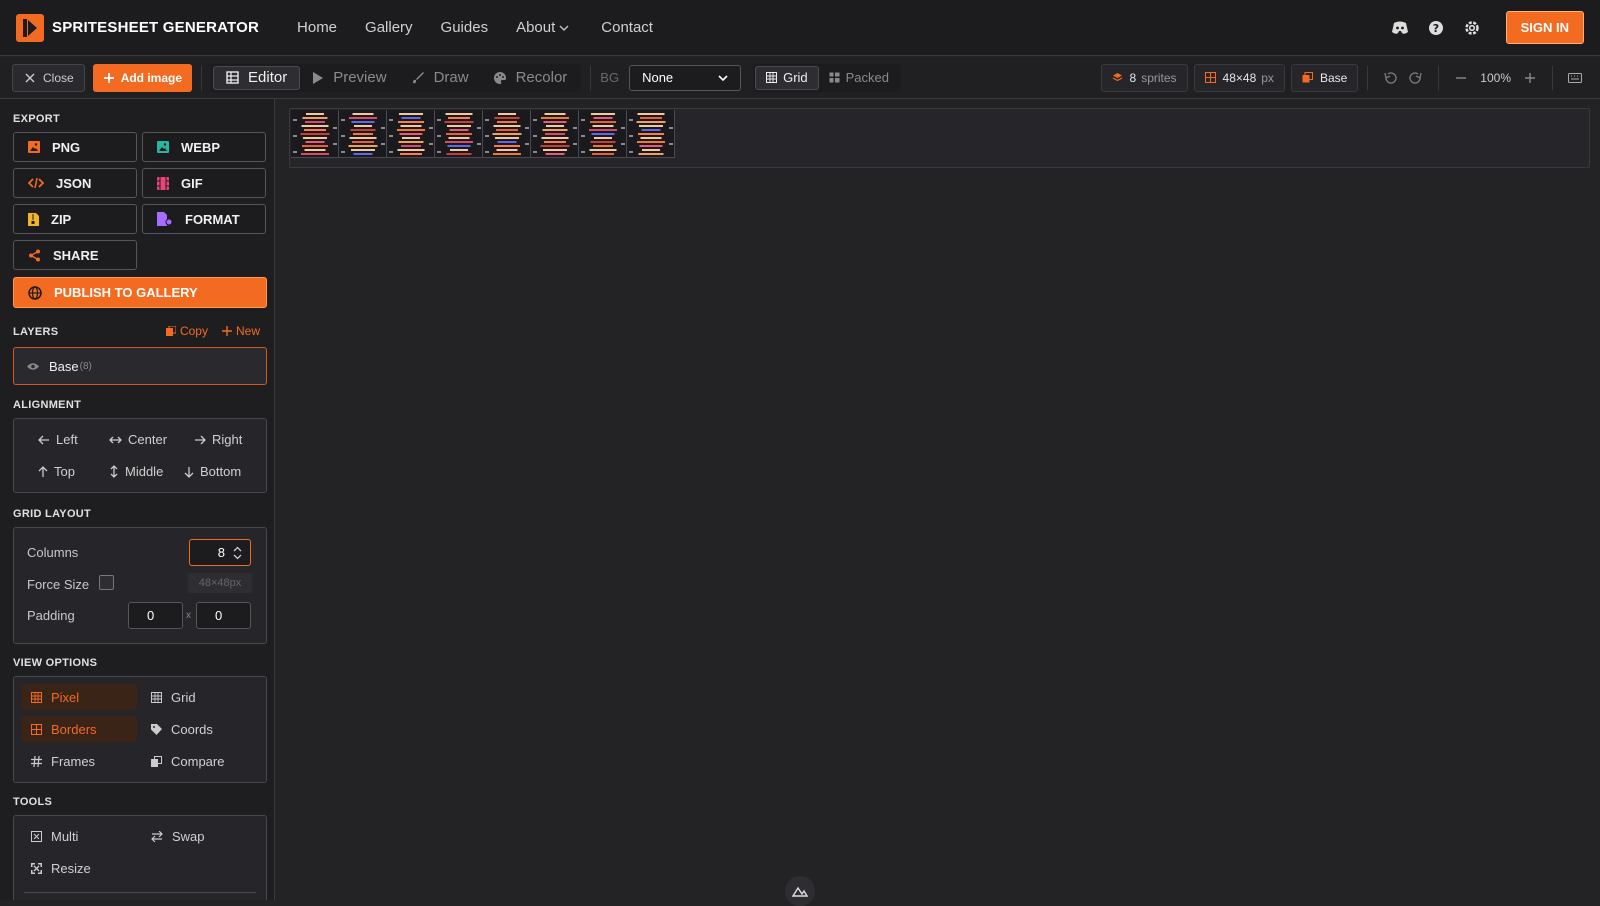  I want to click on force-size-checkbox, so click(106, 582).